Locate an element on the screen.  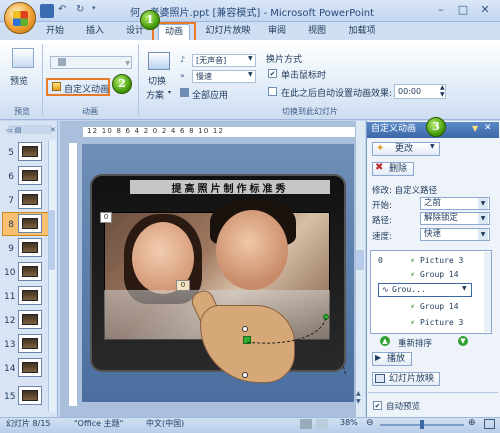
slideshow-icon is located at coordinates (380, 378).